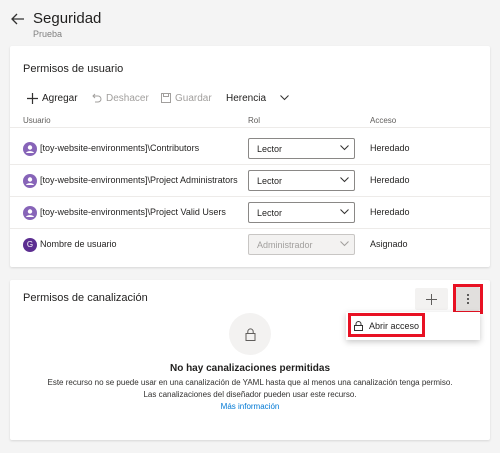 Image resolution: width=500 pixels, height=453 pixels. Describe the element at coordinates (193, 98) in the screenshot. I see `save-label: Guardar` at that location.